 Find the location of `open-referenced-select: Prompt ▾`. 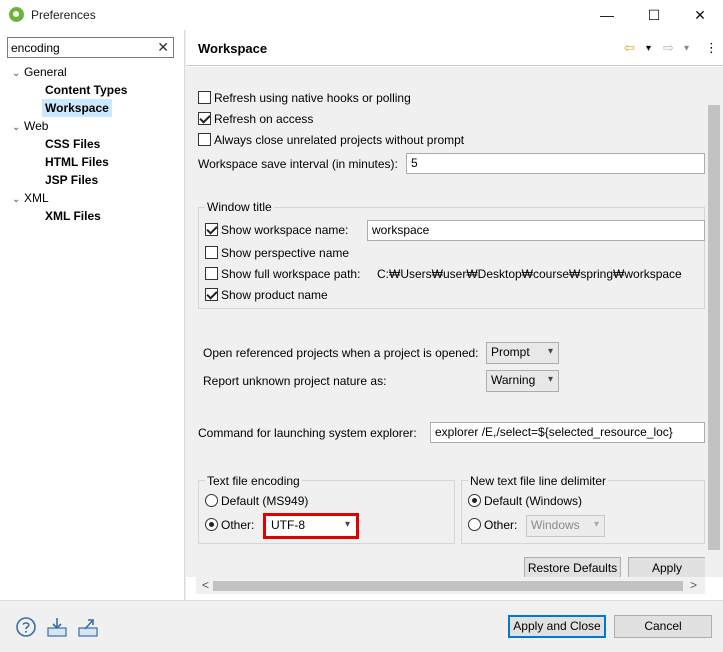

open-referenced-select: Prompt ▾ is located at coordinates (522, 353).